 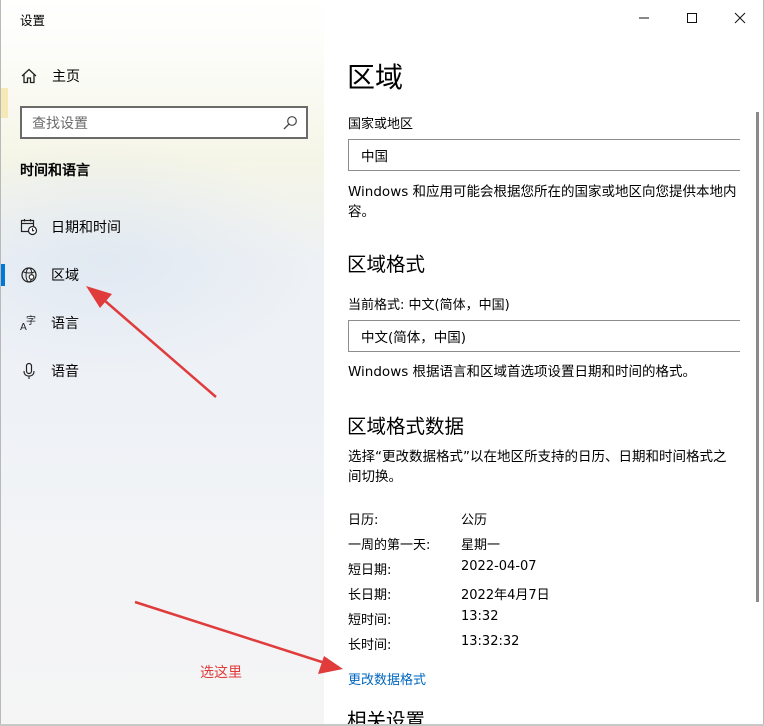 What do you see at coordinates (65, 372) in the screenshot?
I see `sidebar-item-label: 语音` at bounding box center [65, 372].